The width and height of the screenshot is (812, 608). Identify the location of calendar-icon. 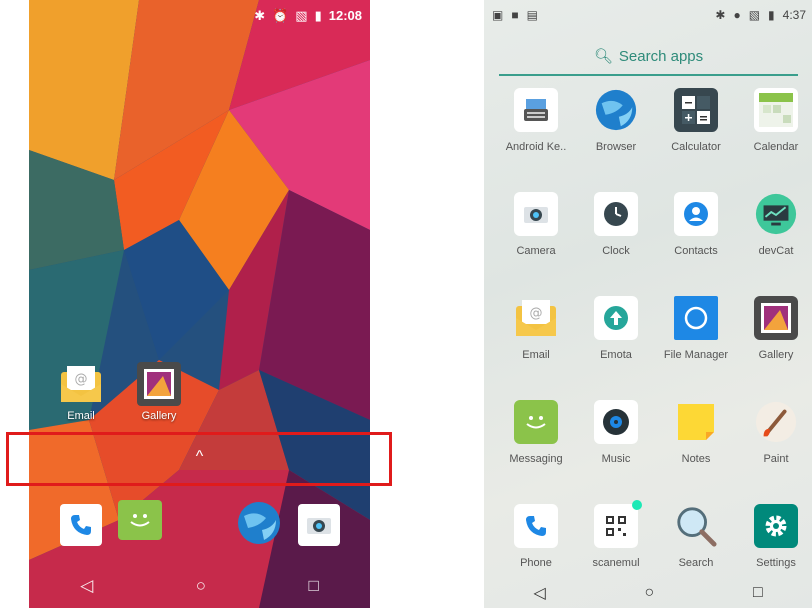
(776, 110).